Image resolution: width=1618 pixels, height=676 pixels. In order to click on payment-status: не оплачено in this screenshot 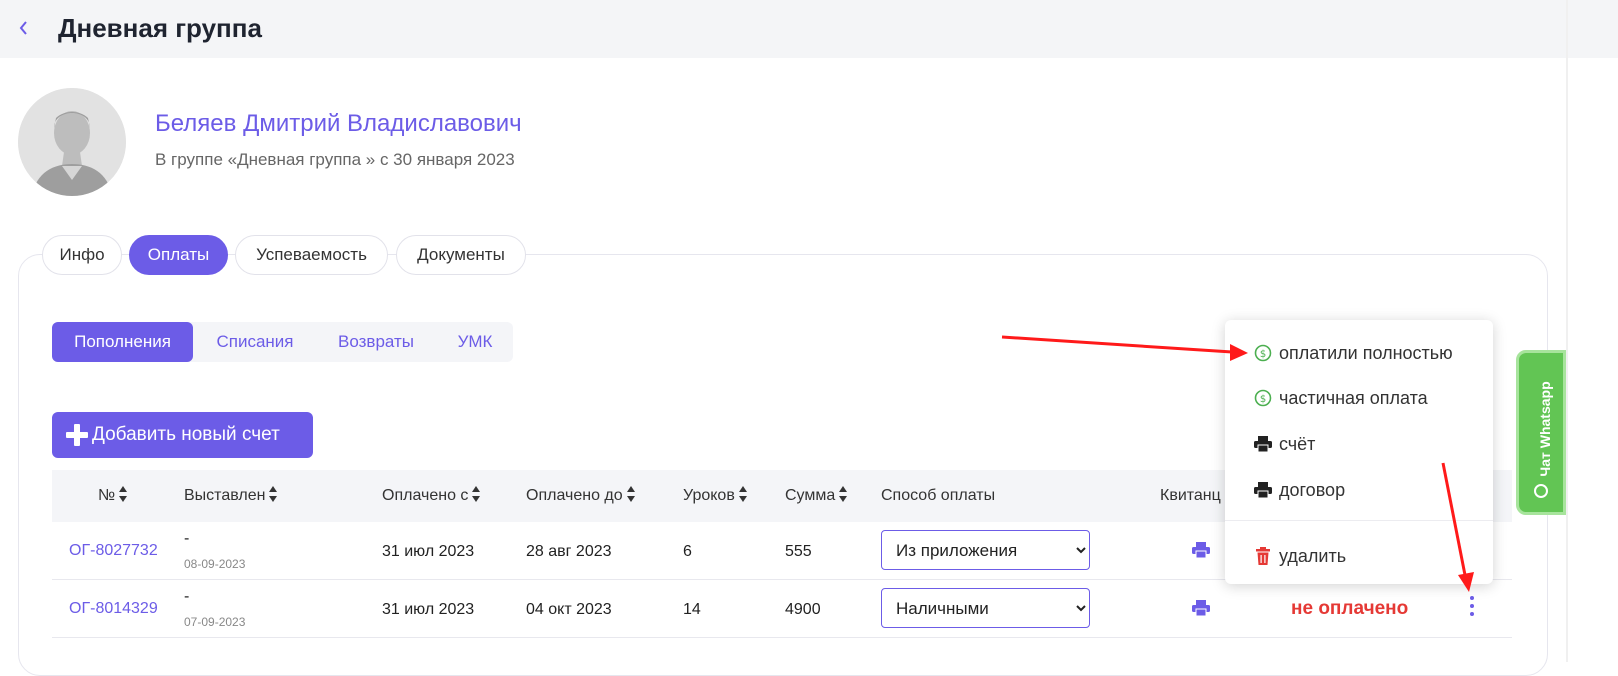, I will do `click(1350, 608)`.